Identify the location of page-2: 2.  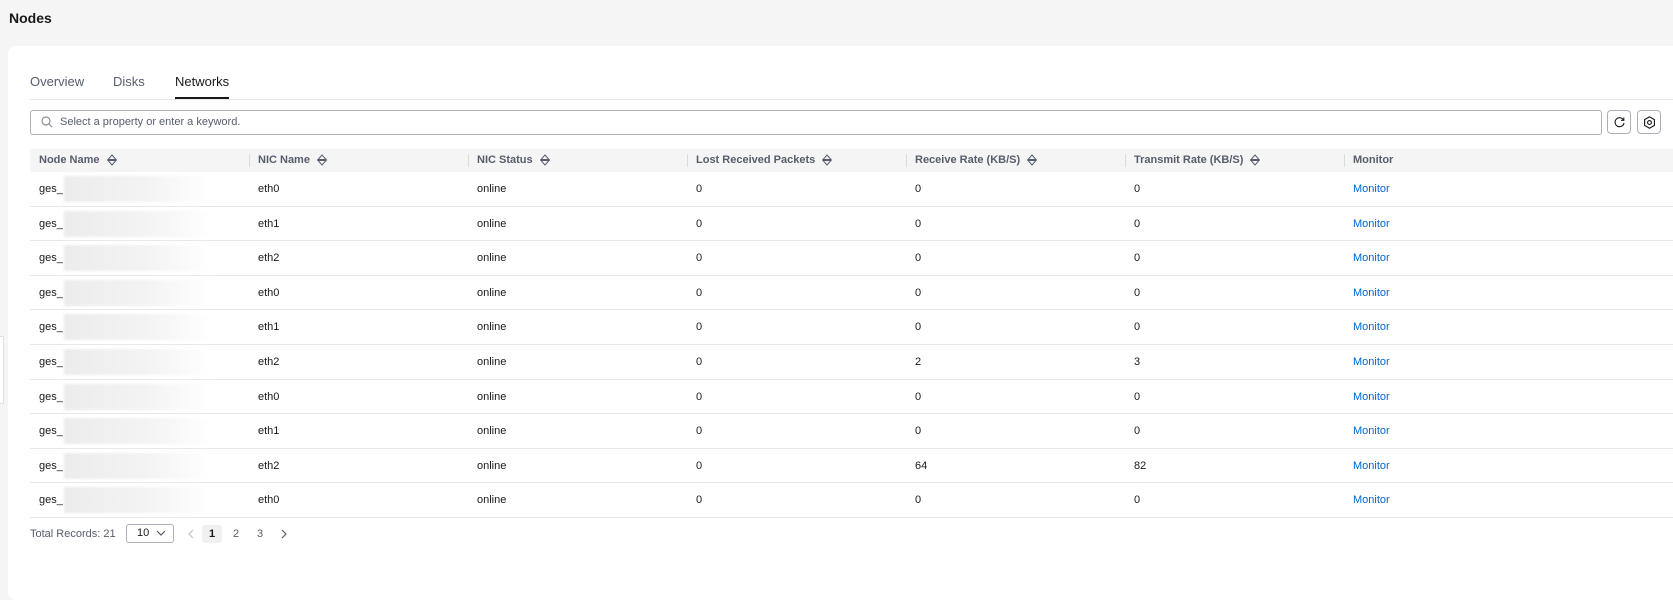
(236, 534).